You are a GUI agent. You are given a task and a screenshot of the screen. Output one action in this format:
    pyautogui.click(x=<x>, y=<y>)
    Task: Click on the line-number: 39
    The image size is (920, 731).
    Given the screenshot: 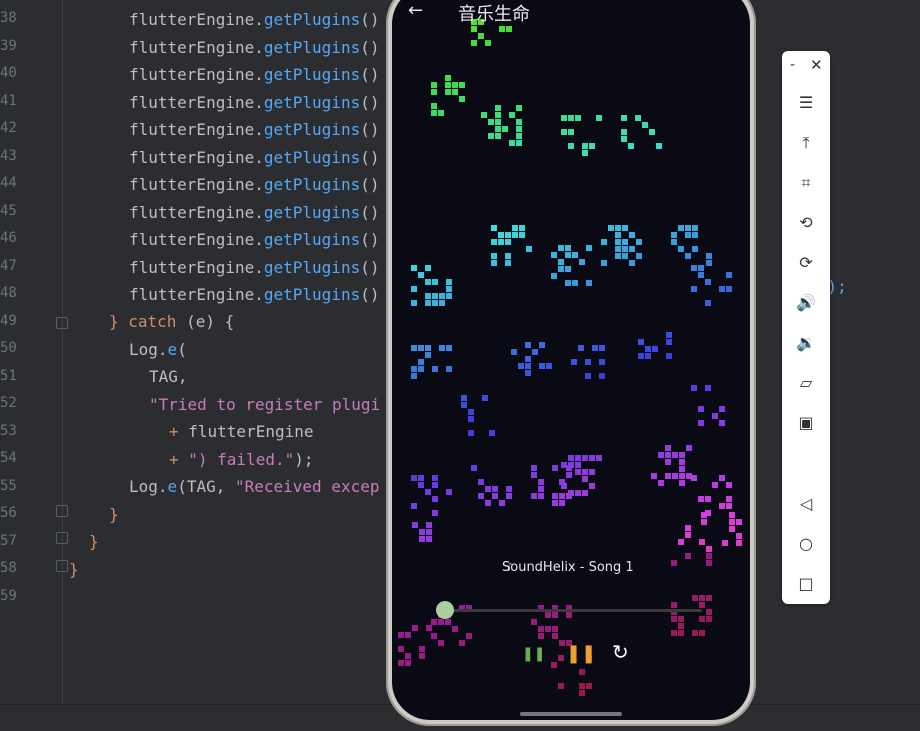 What is the action you would take?
    pyautogui.click(x=8, y=45)
    